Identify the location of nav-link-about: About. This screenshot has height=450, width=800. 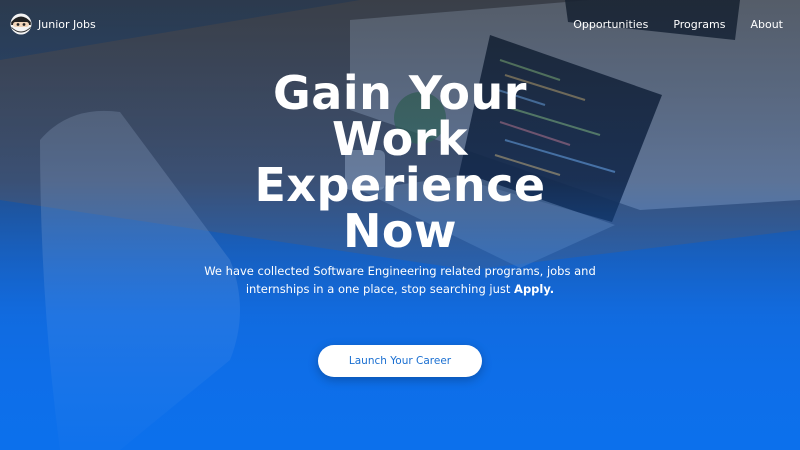
(766, 24).